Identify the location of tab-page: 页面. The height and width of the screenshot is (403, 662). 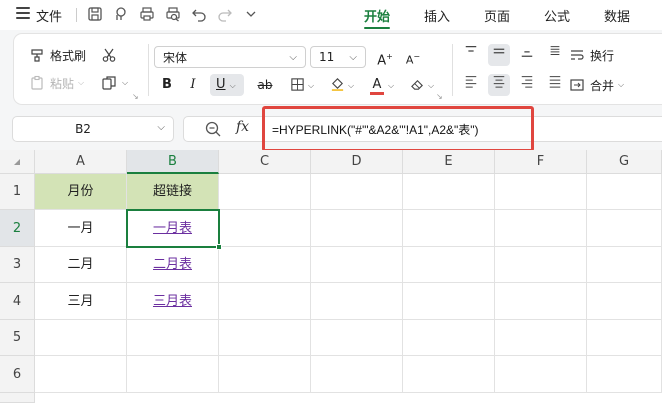
(497, 15).